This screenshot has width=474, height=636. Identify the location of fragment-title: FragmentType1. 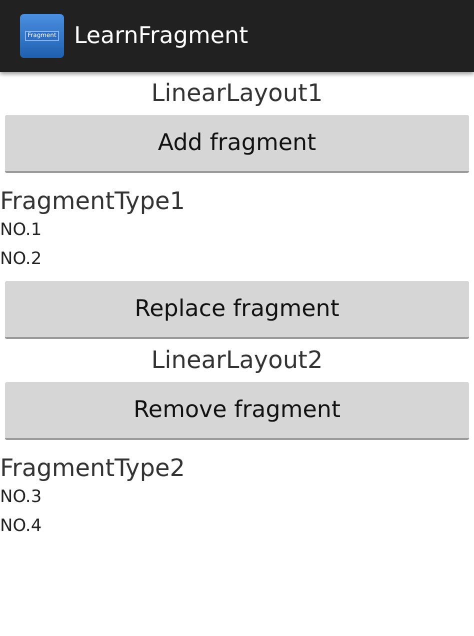
(93, 201).